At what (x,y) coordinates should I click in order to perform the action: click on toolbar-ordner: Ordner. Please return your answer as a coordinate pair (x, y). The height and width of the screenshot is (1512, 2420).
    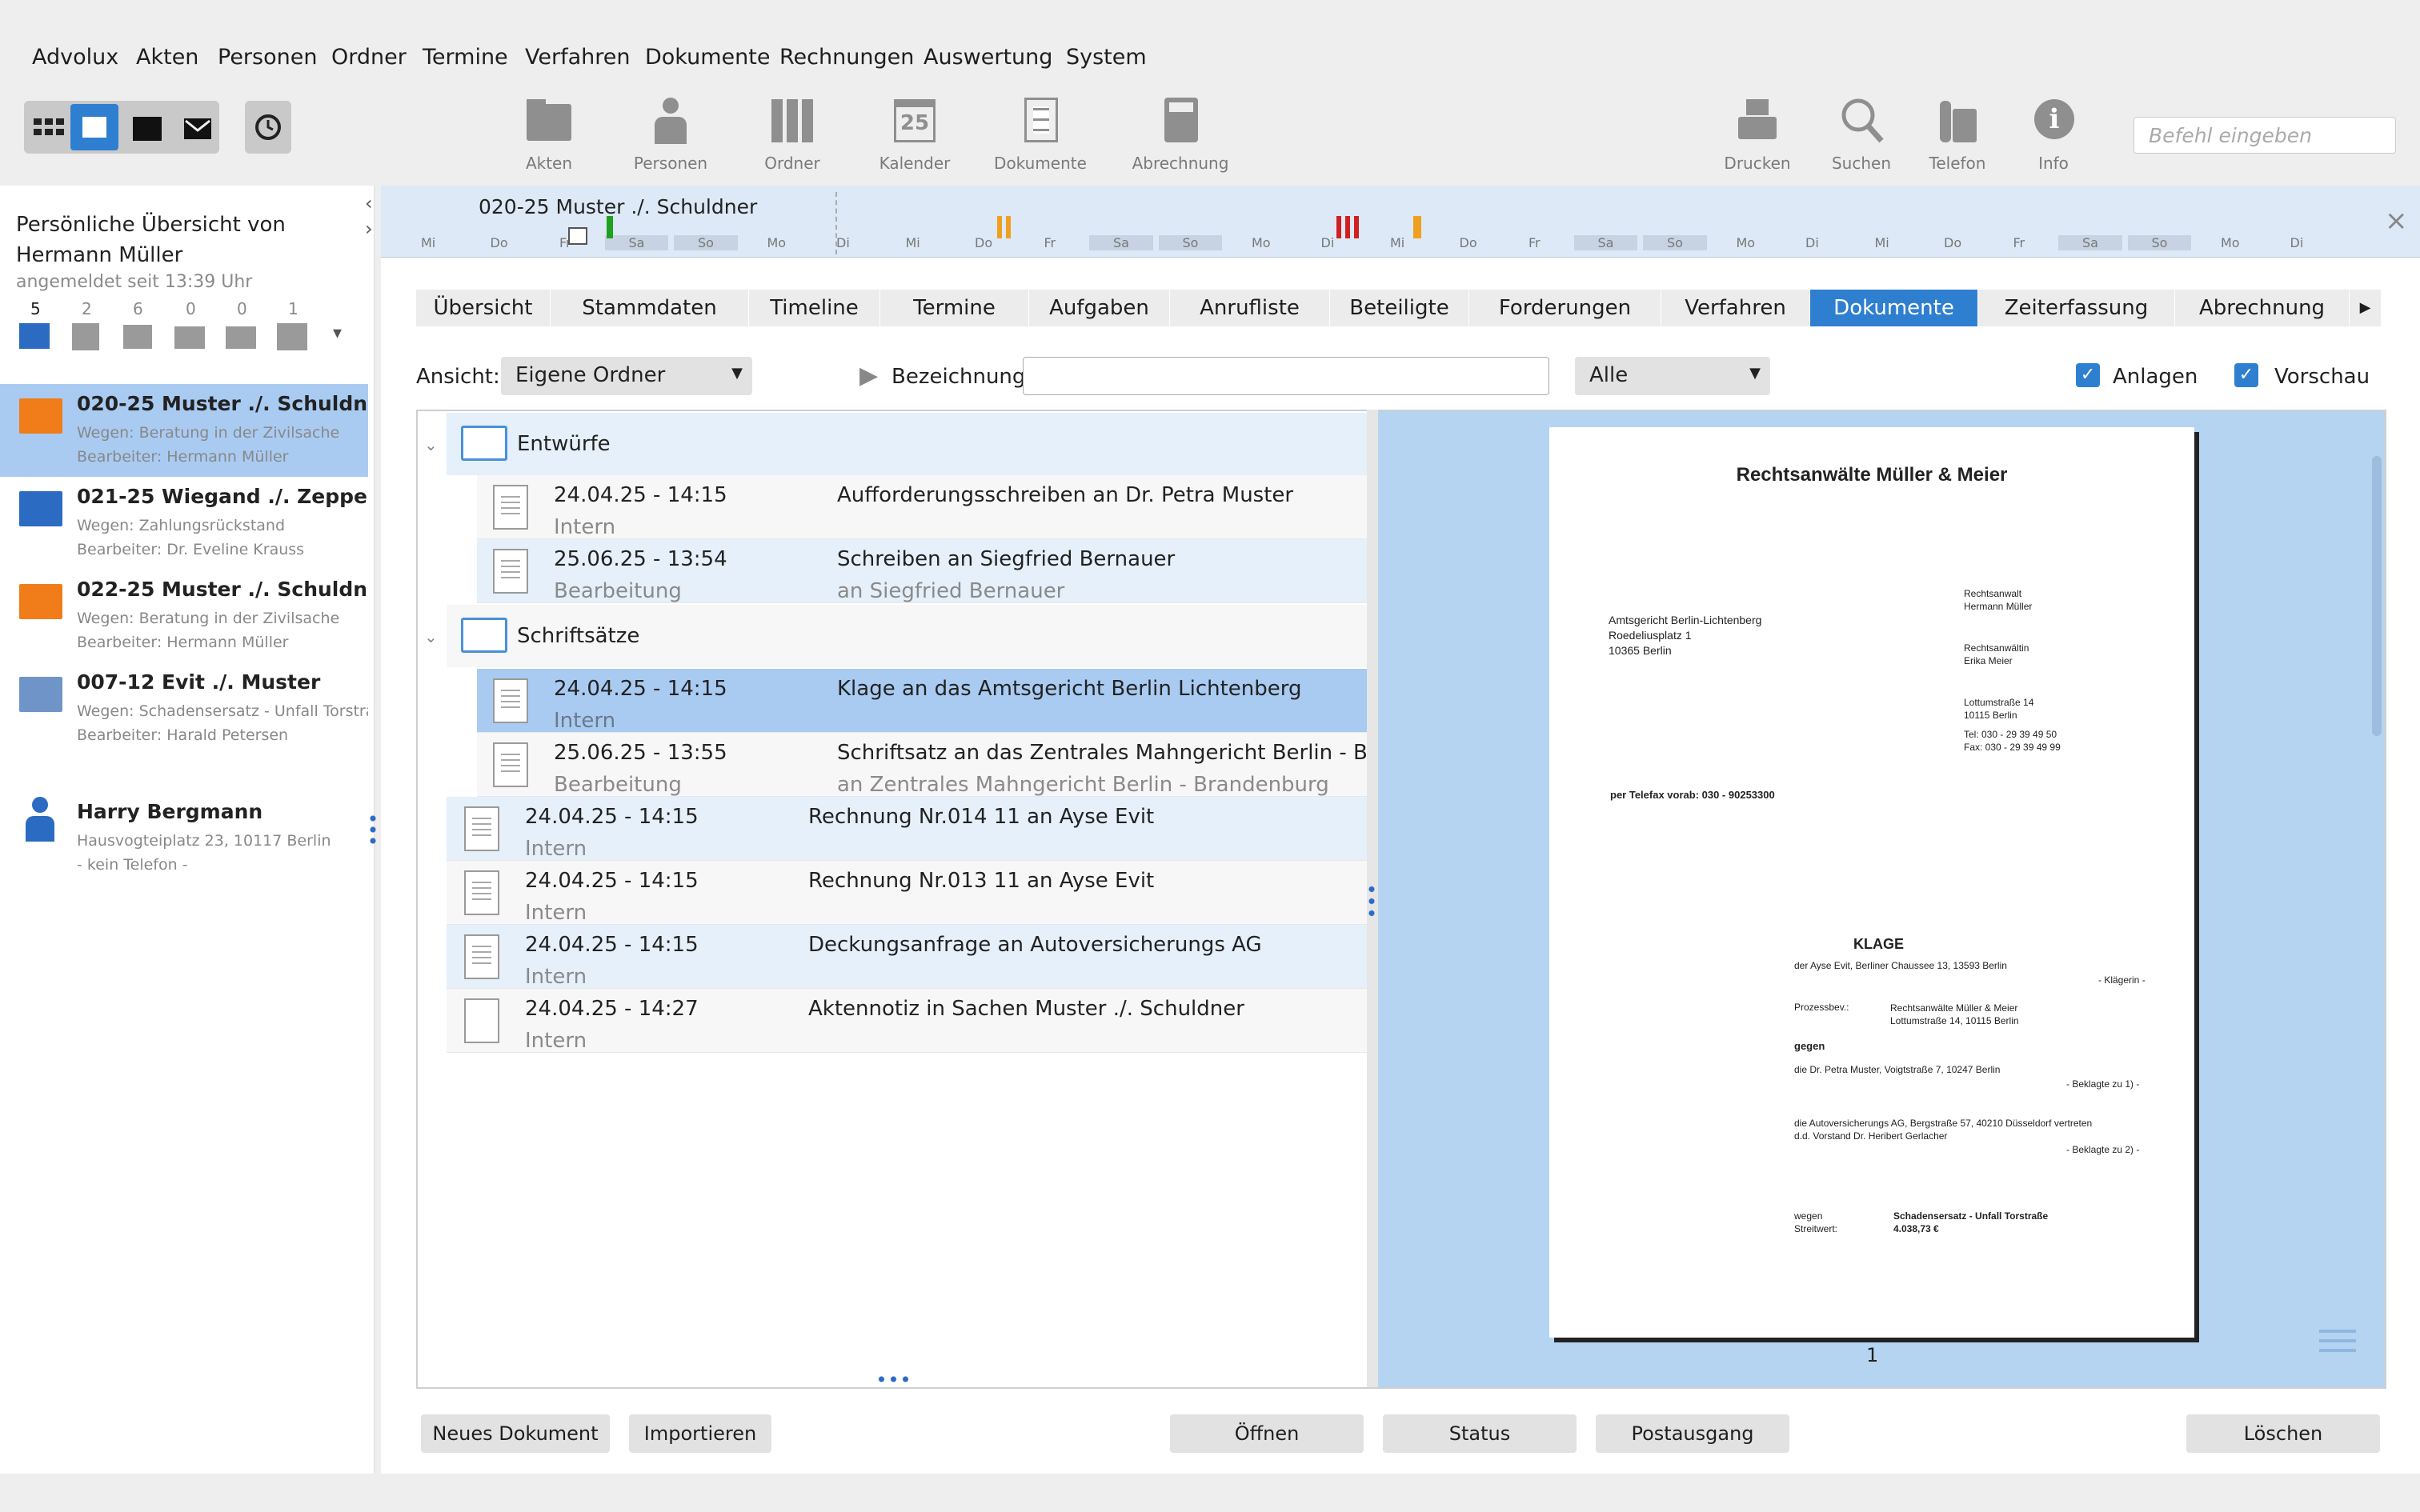
    Looking at the image, I should click on (792, 134).